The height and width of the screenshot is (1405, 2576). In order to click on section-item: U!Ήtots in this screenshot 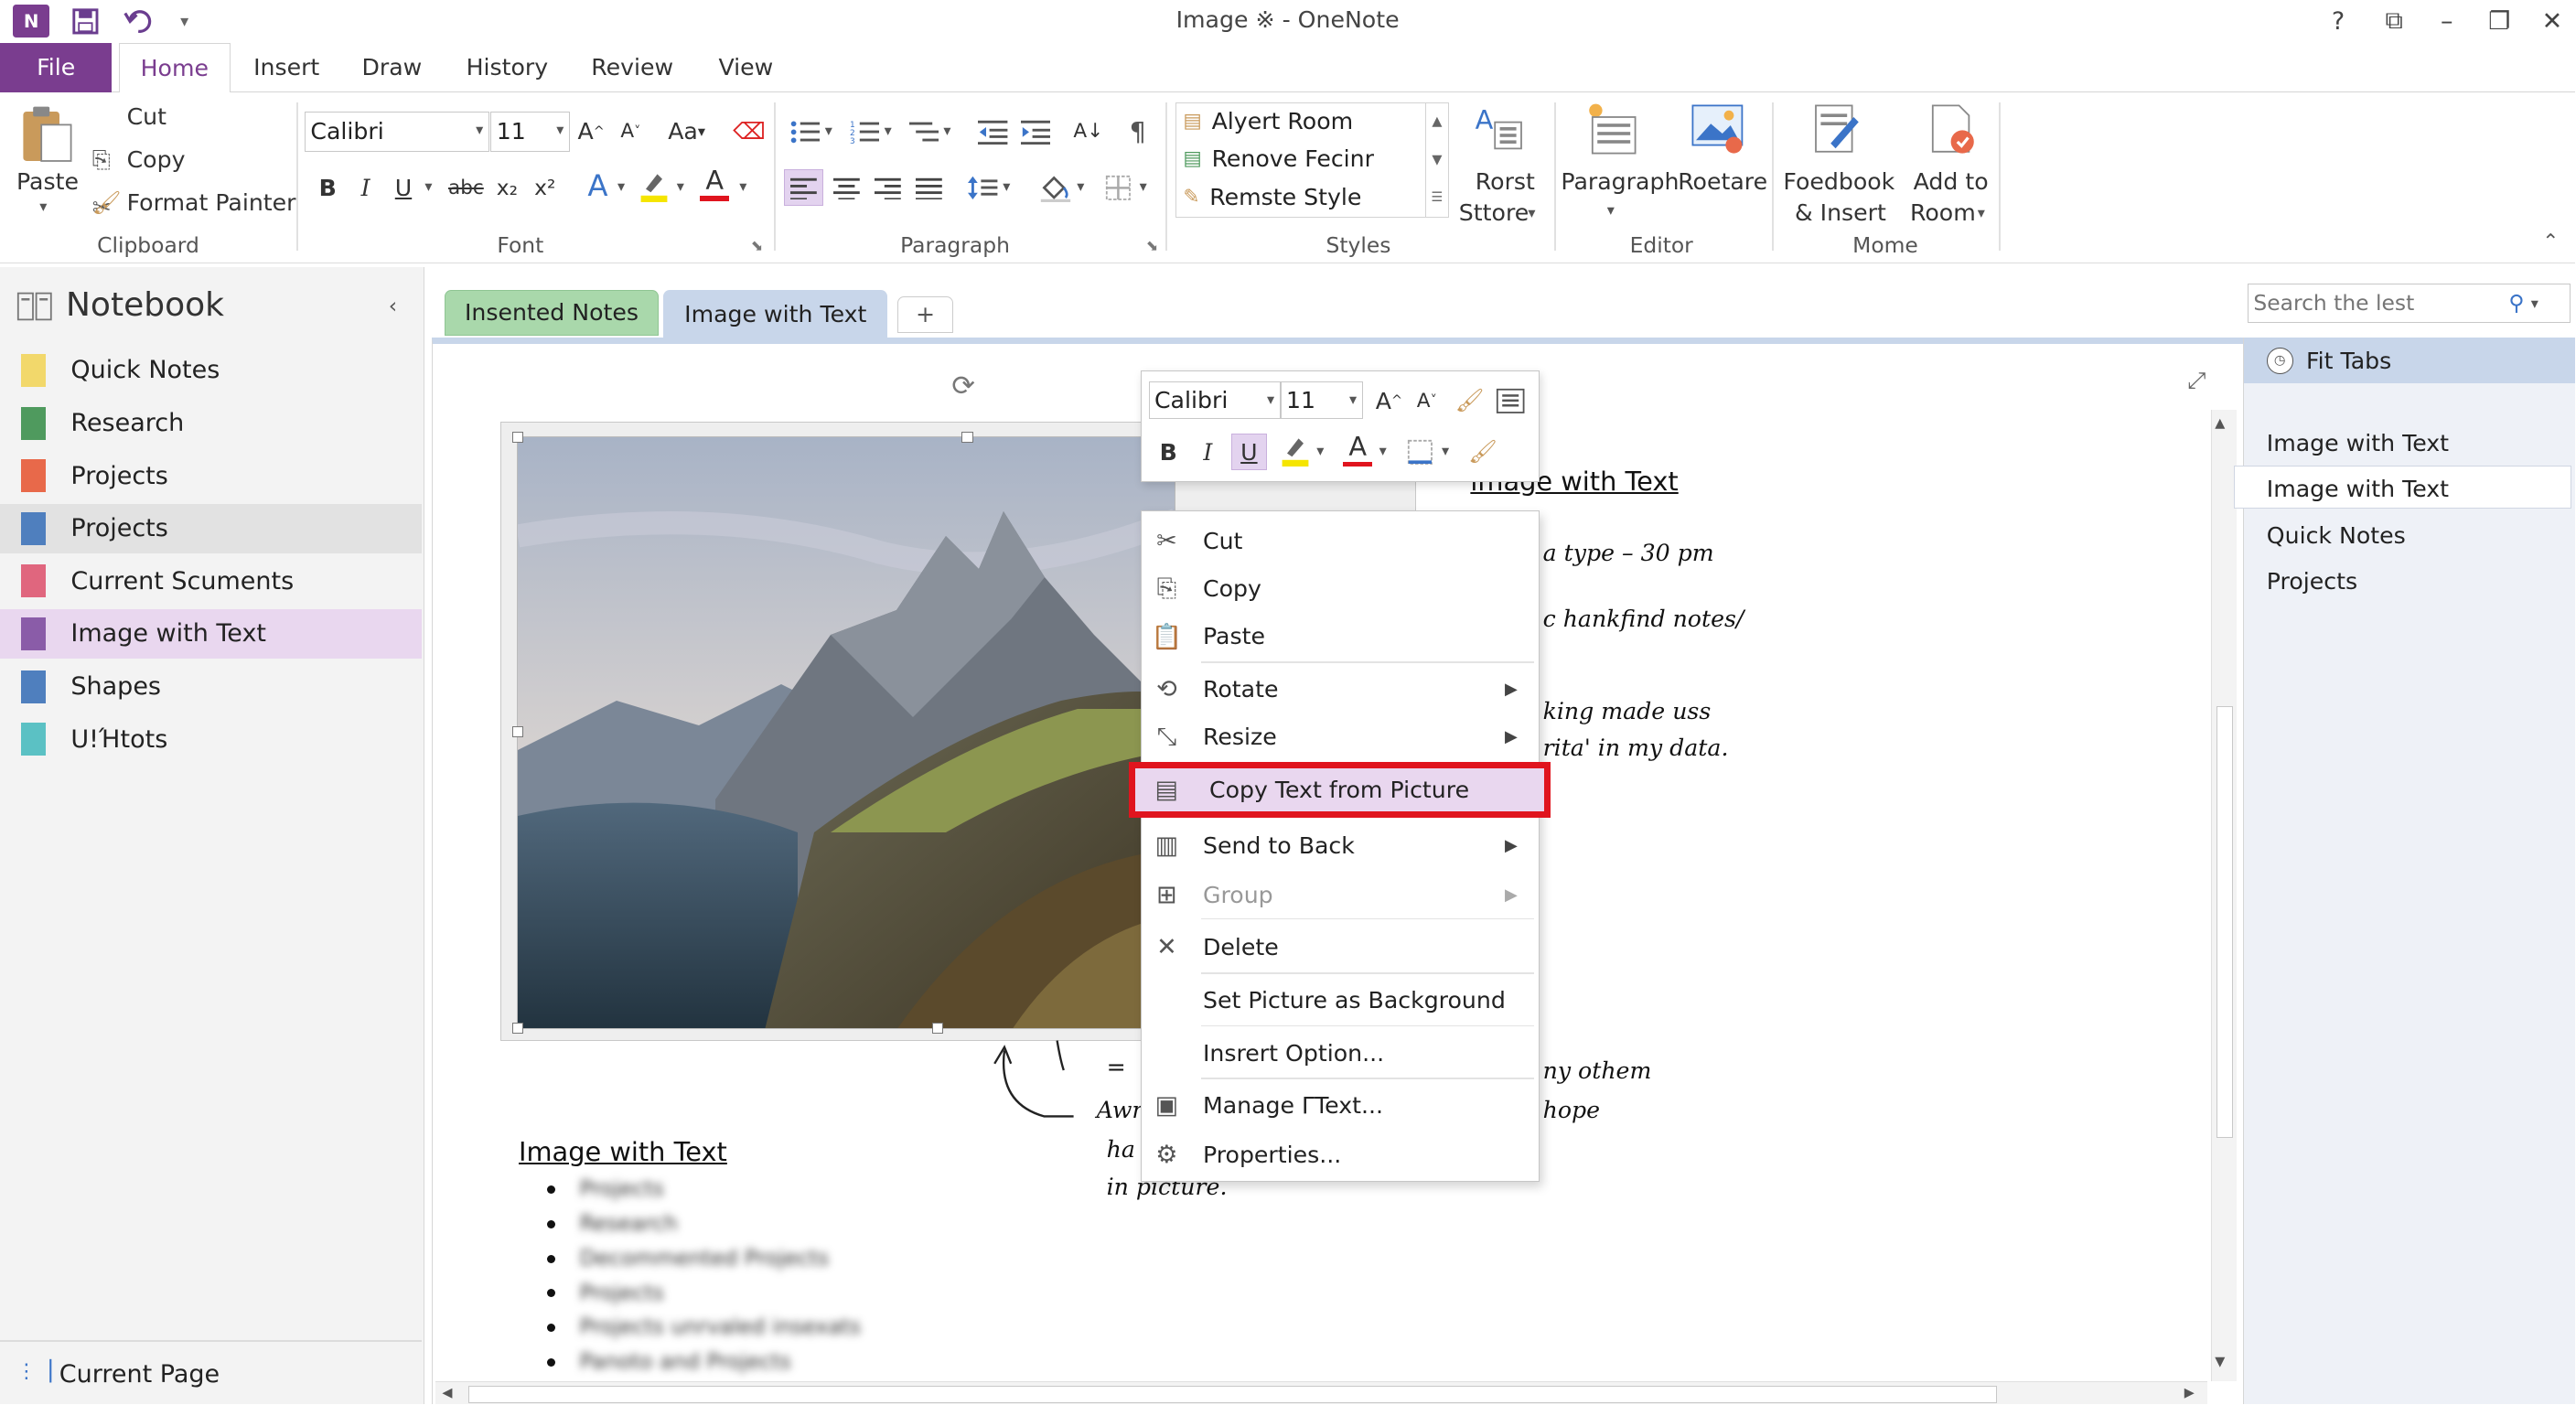, I will do `click(211, 739)`.